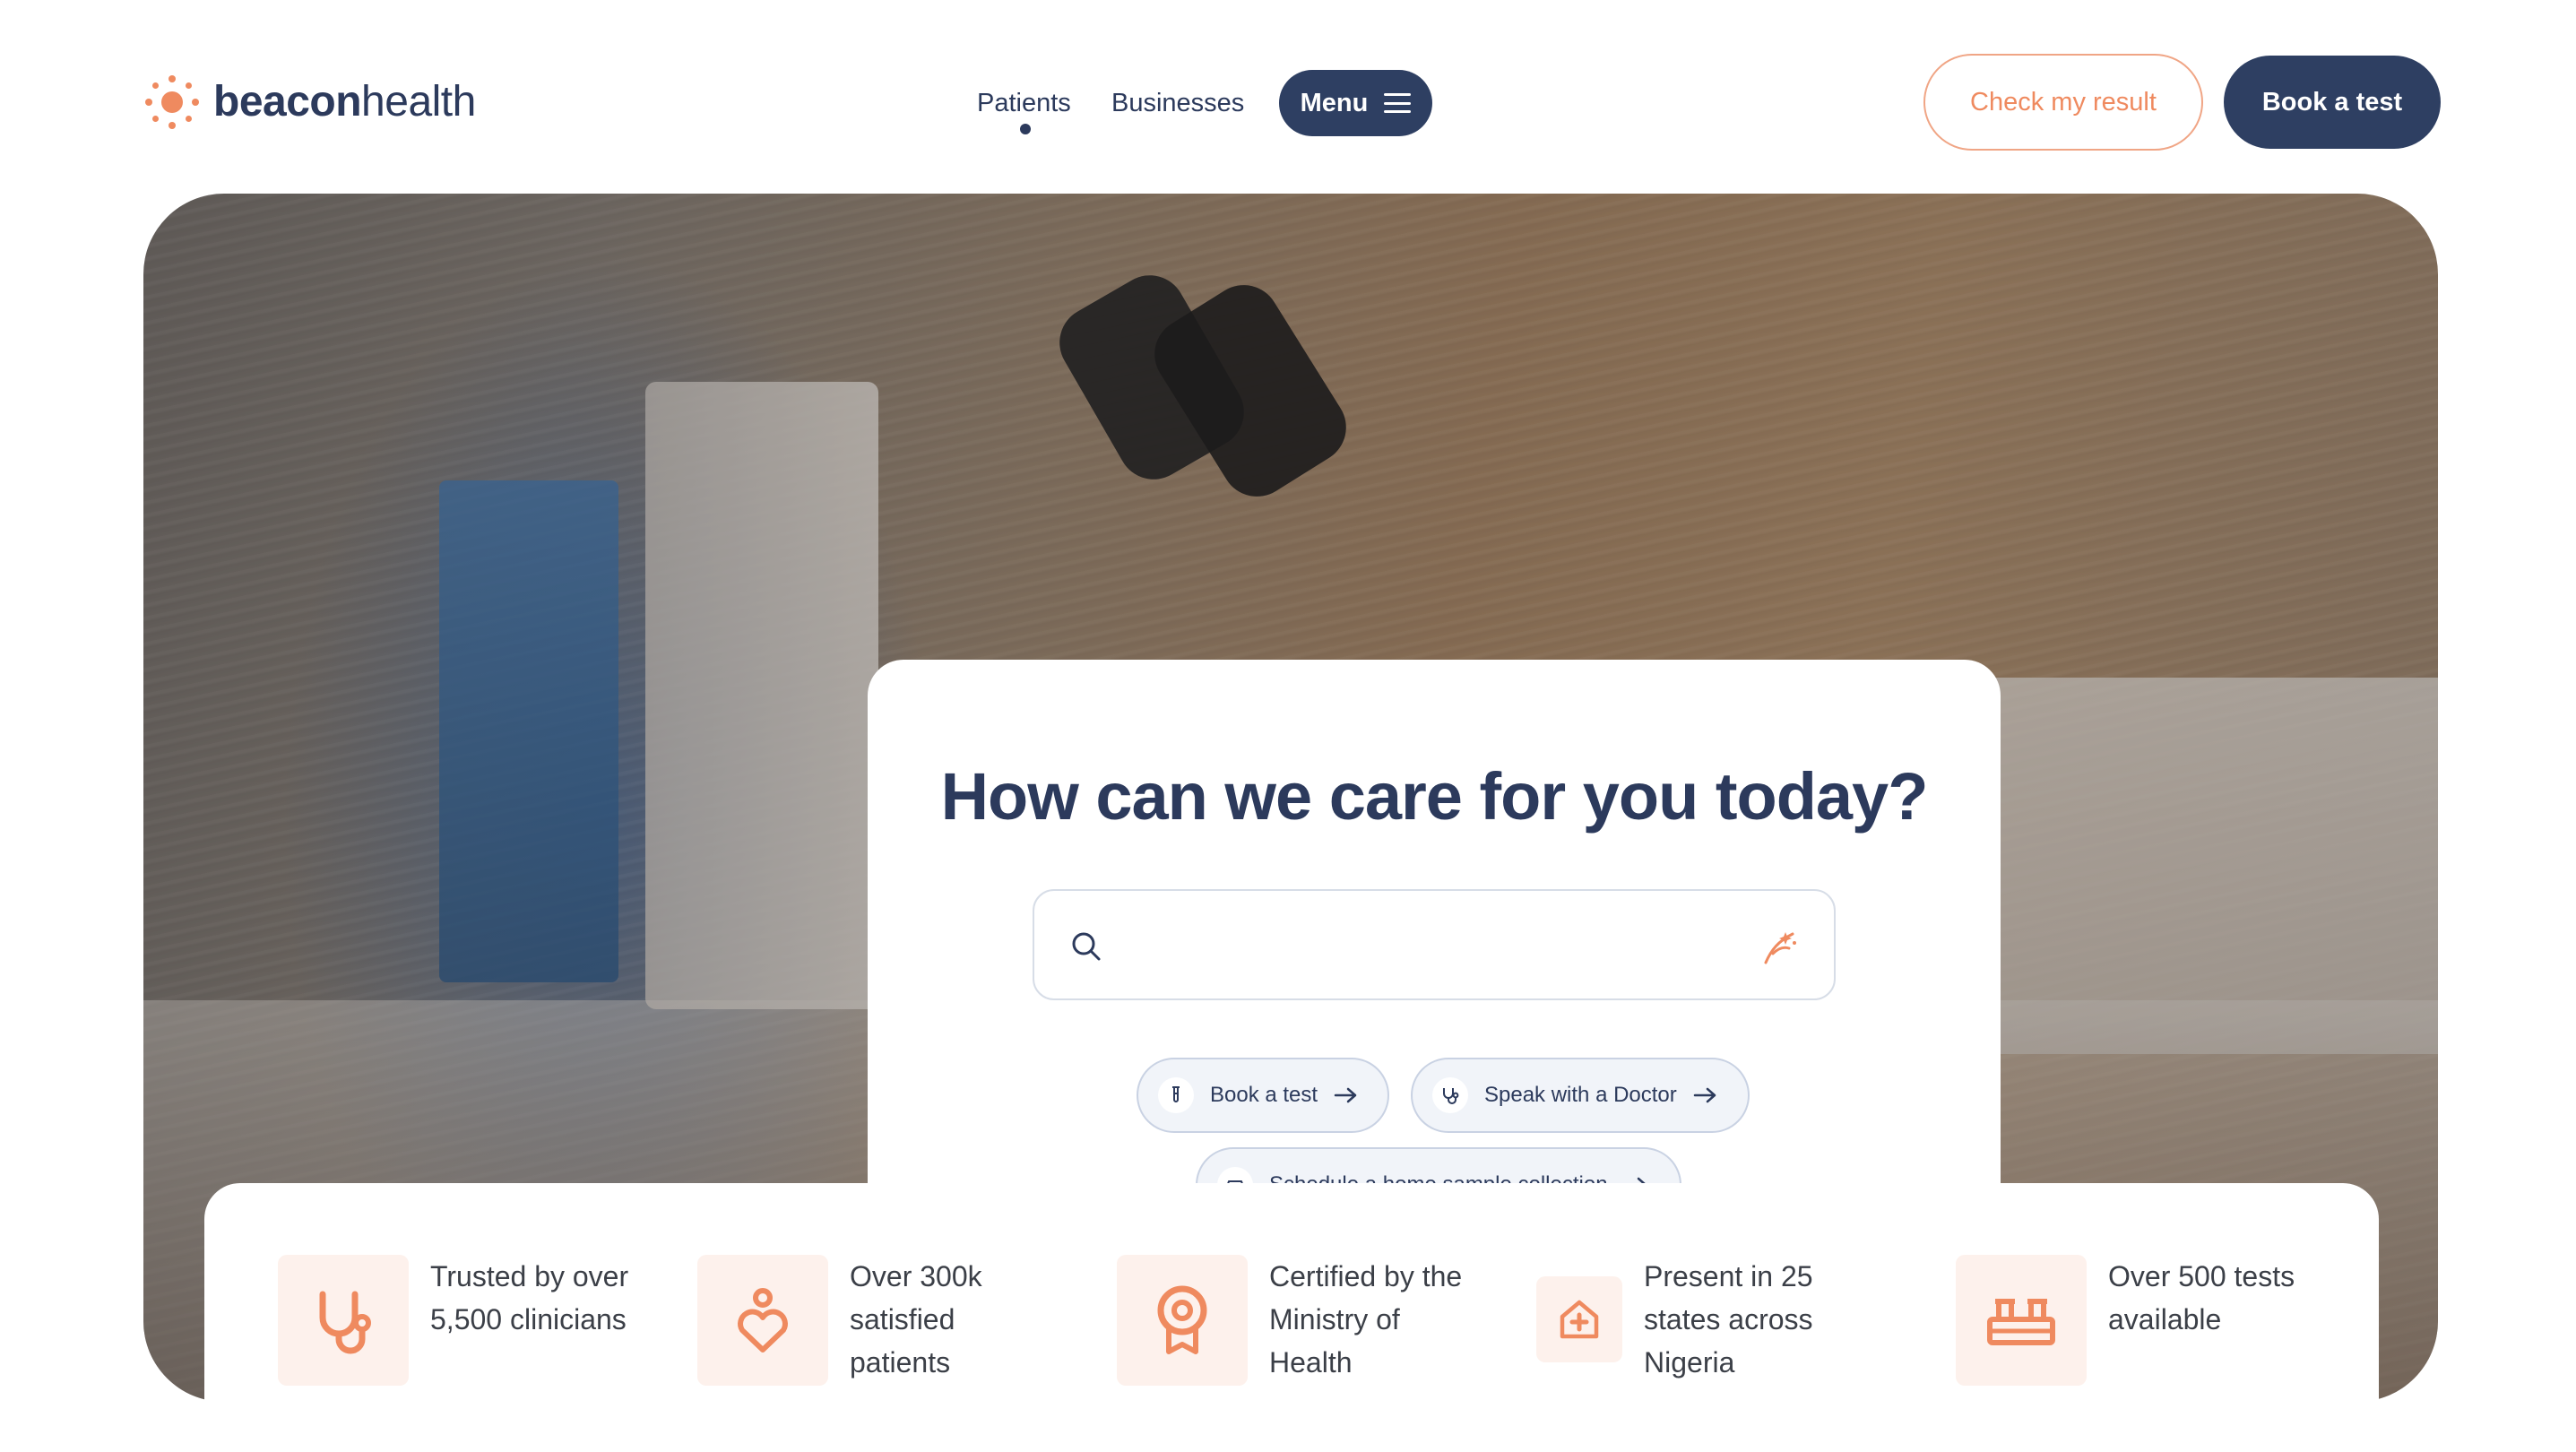 The width and height of the screenshot is (2576, 1452). I want to click on stat-item: Over 500 tests available, so click(2125, 1320).